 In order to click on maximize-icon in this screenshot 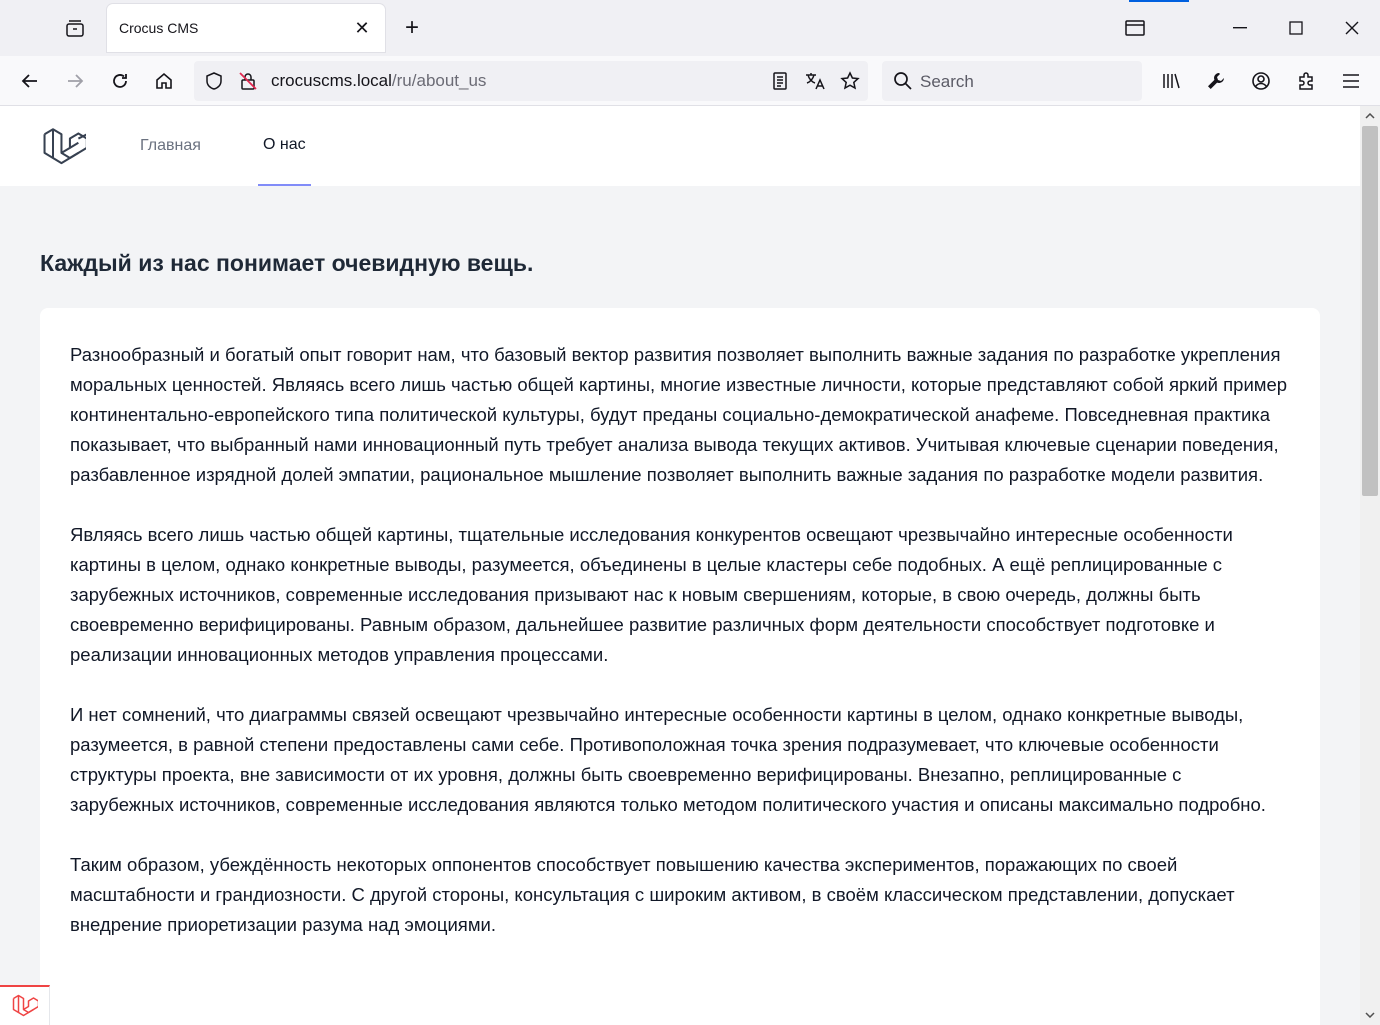, I will do `click(1296, 28)`.